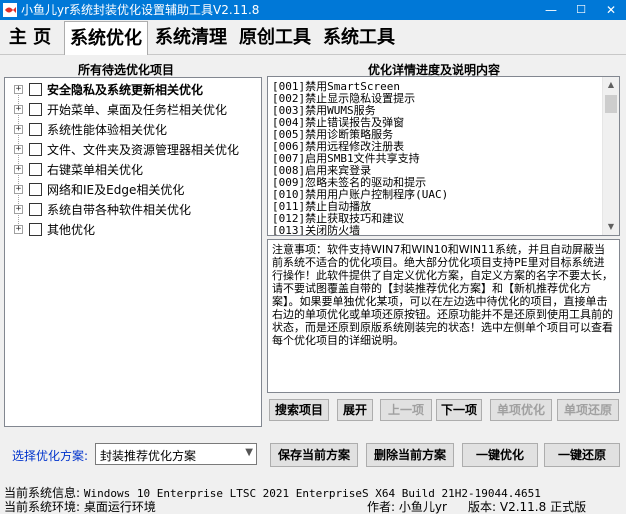 This screenshot has height=514, width=626. I want to click on author-info: 作者: 小鱼儿yr, so click(407, 506).